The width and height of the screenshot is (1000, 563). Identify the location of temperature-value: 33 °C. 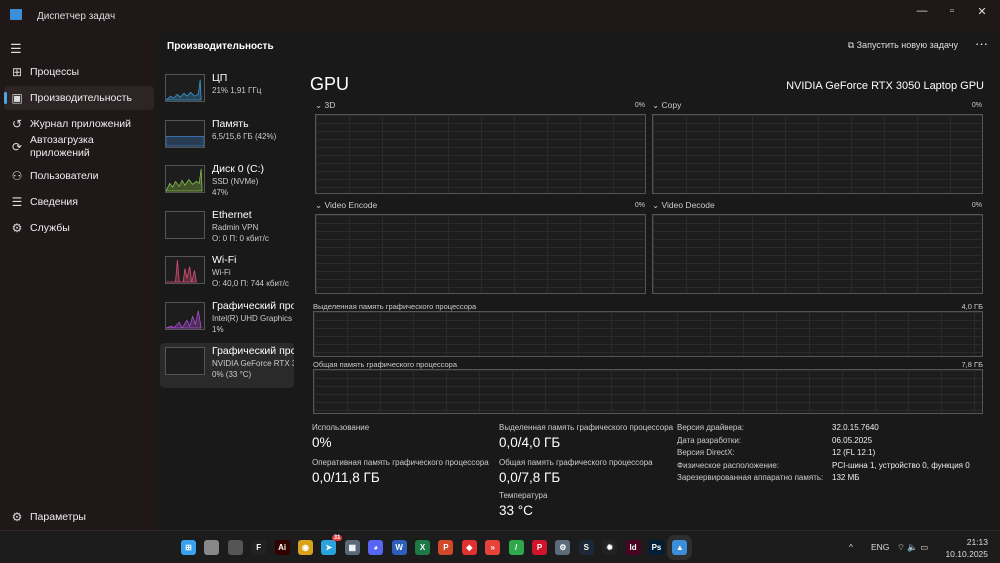
(516, 510).